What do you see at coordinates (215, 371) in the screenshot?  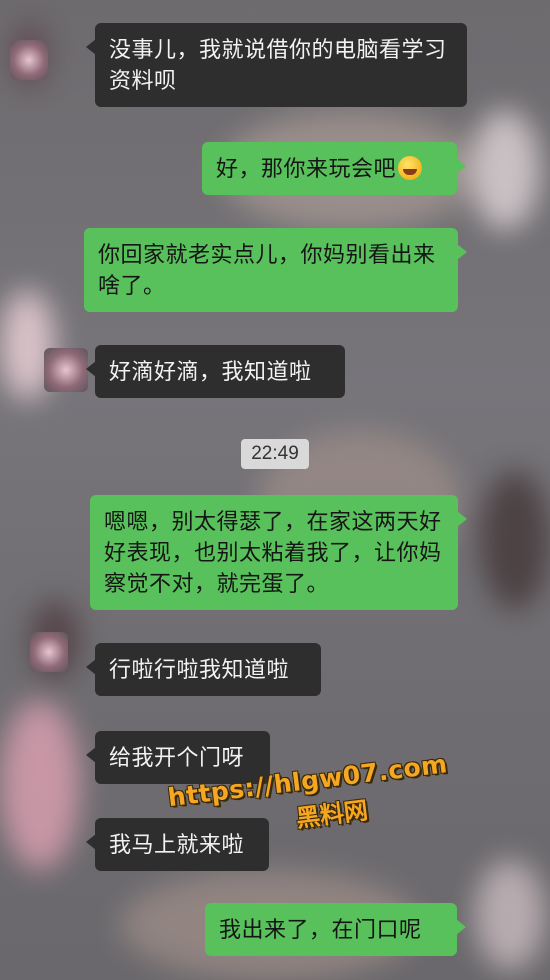 I see `incoming-message-bubble: 好滴好滴，我知道啦` at bounding box center [215, 371].